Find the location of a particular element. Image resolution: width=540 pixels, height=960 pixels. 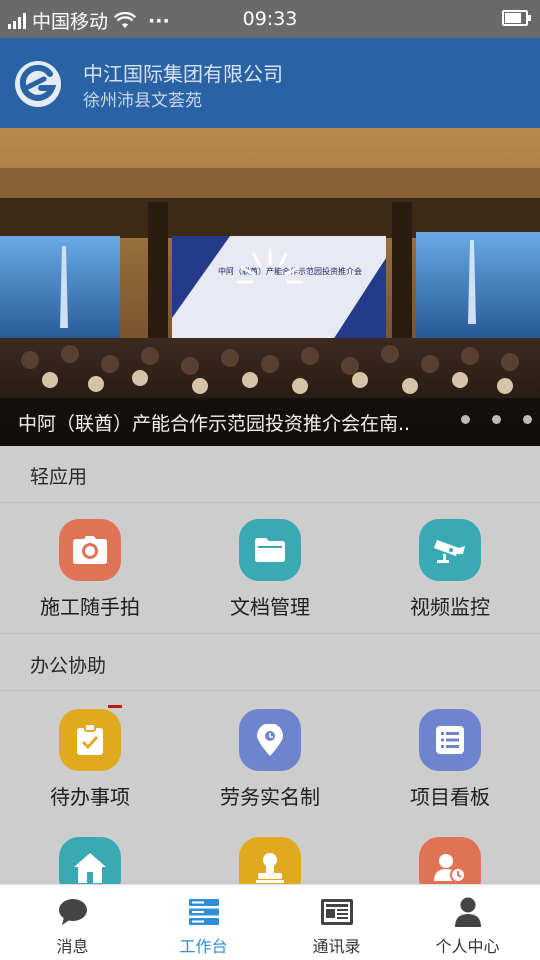

clock: 09:33 is located at coordinates (270, 19).